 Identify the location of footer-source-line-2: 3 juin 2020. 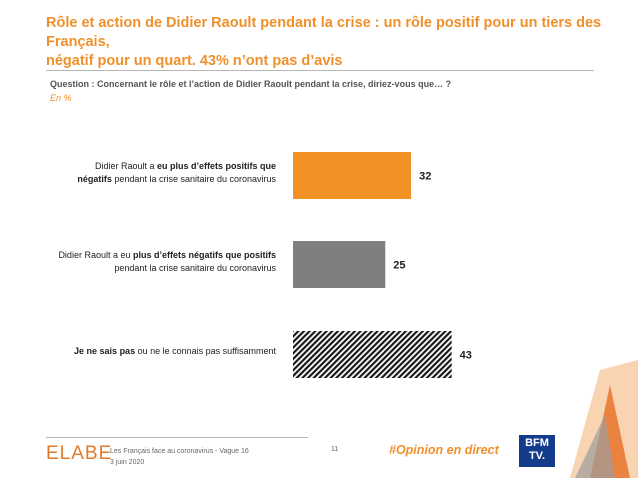
(127, 462).